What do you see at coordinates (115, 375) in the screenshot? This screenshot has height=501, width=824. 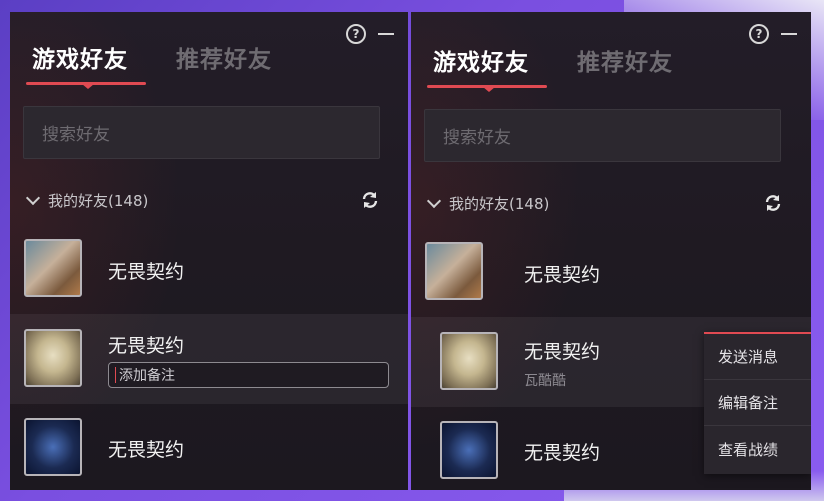 I see `text-caret` at bounding box center [115, 375].